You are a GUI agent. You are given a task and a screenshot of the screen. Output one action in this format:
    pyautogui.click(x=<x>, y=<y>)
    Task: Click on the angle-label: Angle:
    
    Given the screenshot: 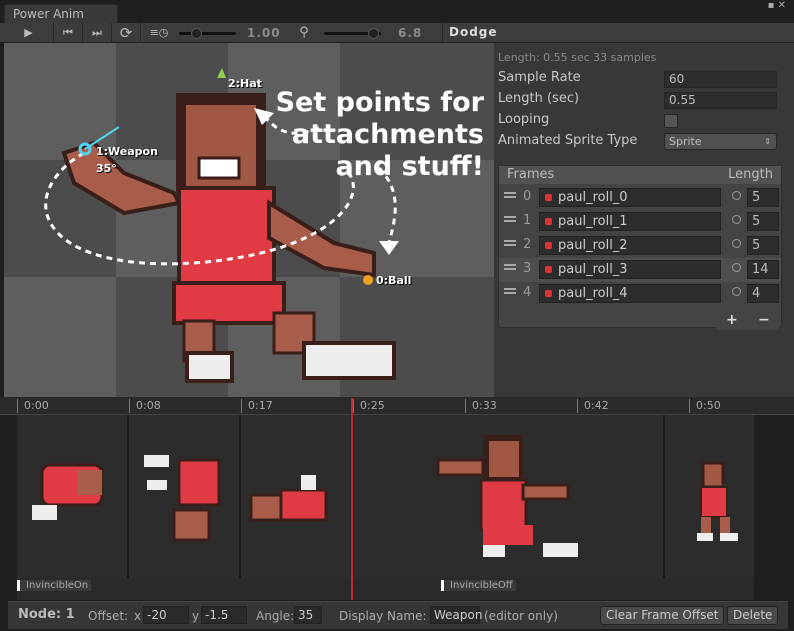 What is the action you would take?
    pyautogui.click(x=275, y=616)
    